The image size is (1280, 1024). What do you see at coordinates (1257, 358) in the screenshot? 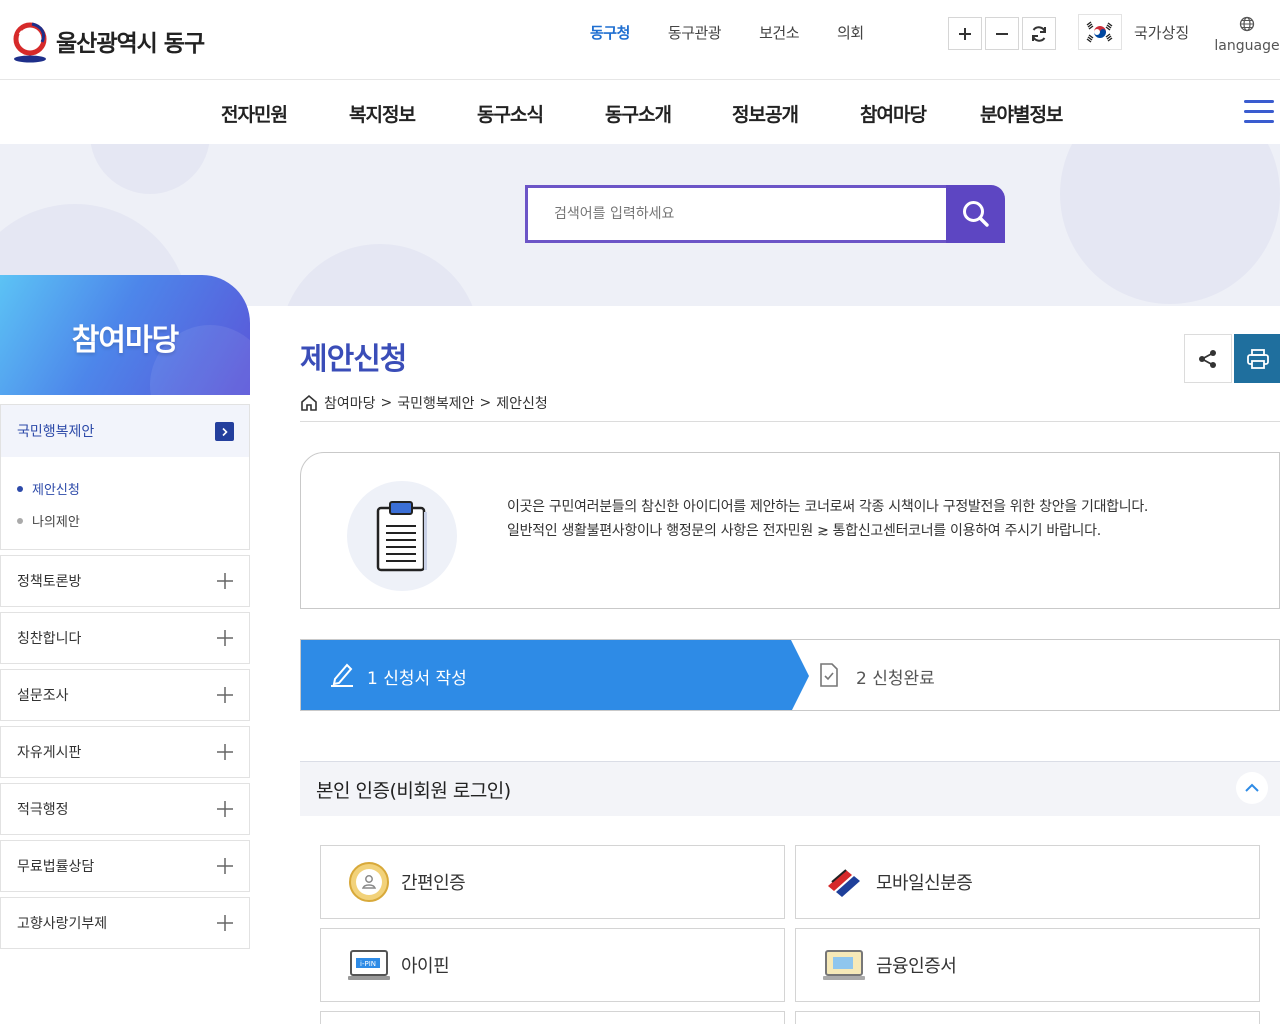
I see `print-button` at bounding box center [1257, 358].